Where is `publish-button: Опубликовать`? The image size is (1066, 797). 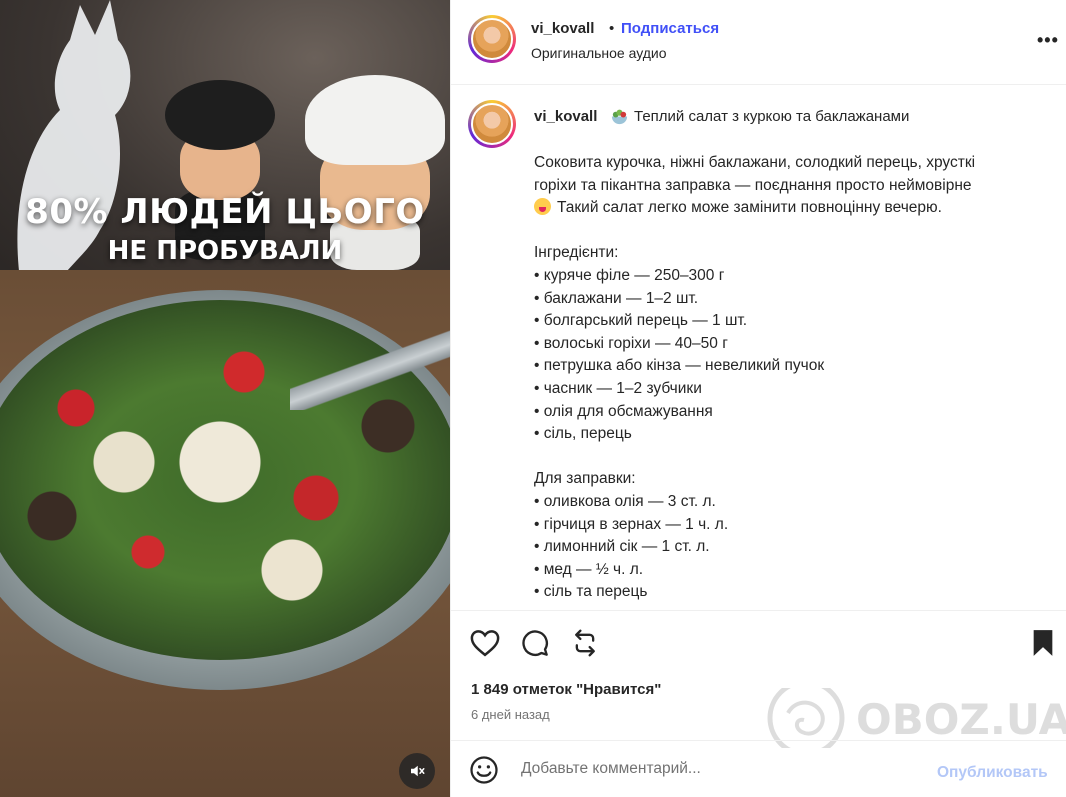 publish-button: Опубликовать is located at coordinates (992, 773).